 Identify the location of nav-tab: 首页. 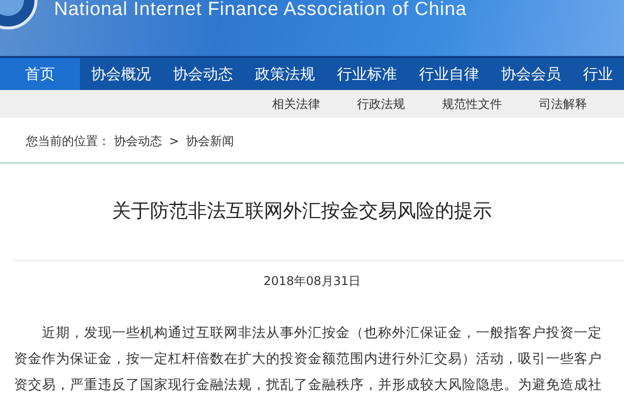
(40, 74).